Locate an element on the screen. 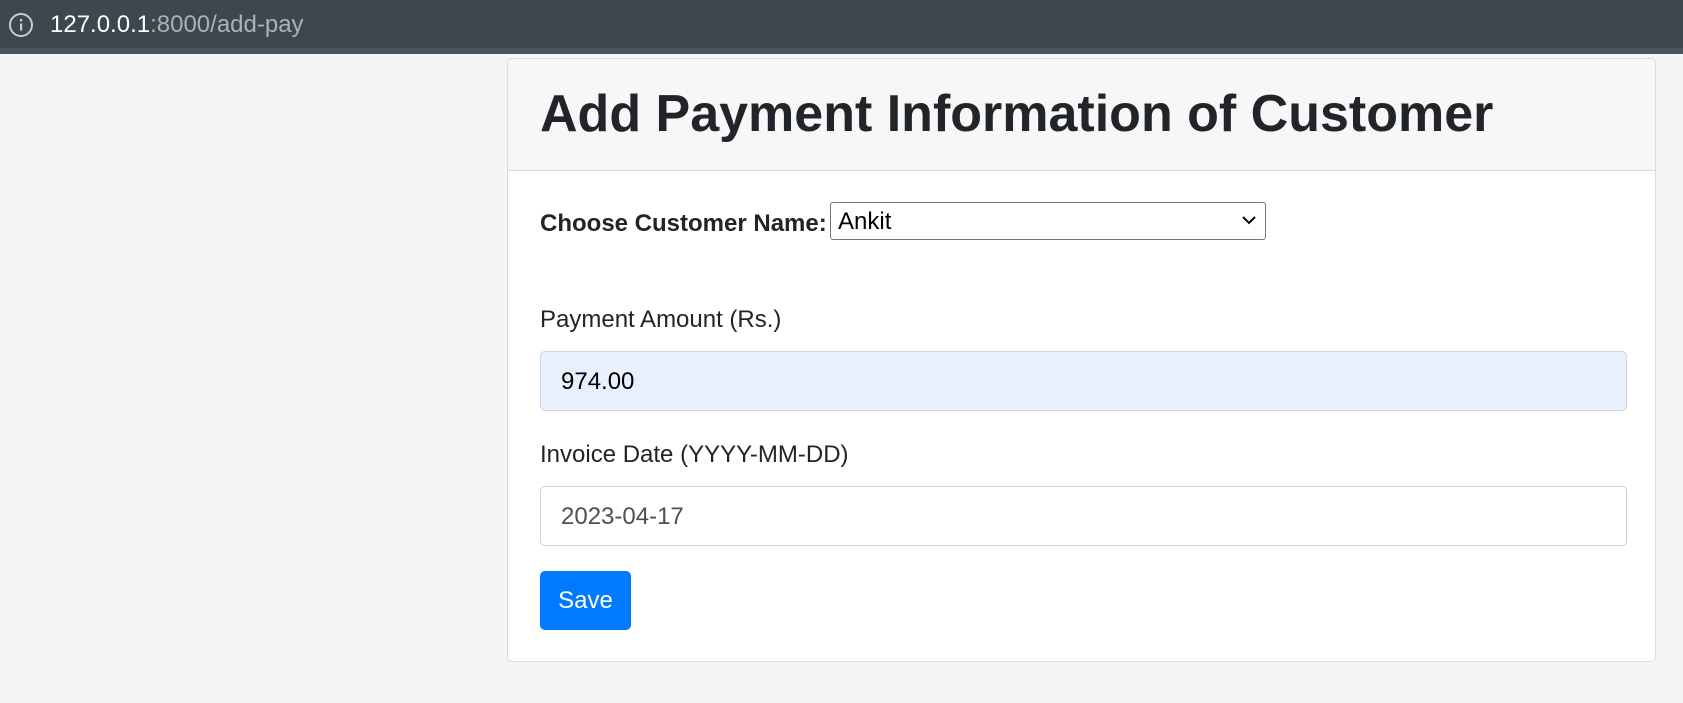 The width and height of the screenshot is (1683, 703). invoice-date-value: 2023-04-17 is located at coordinates (622, 516).